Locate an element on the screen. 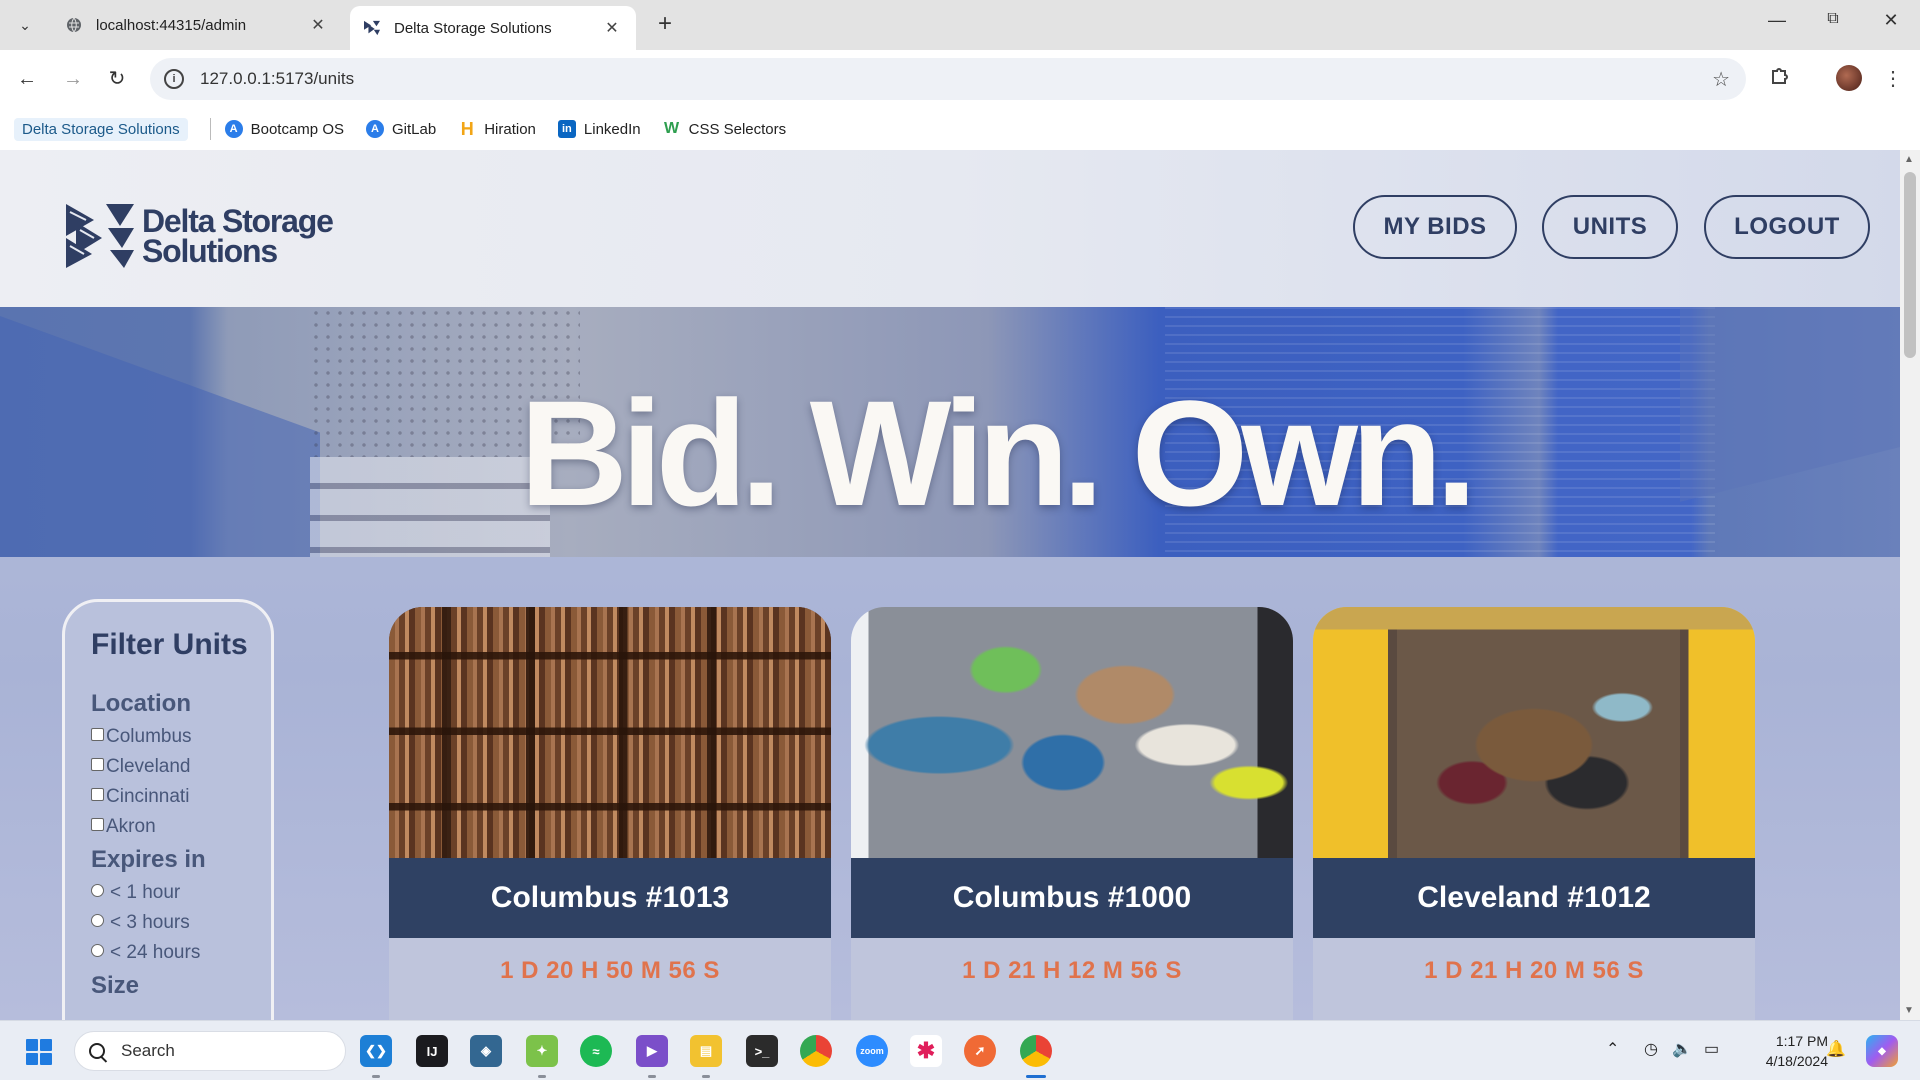  unit-card: Cleveland #1012 1 D 21 H 20 M 56 S is located at coordinates (1534, 813).